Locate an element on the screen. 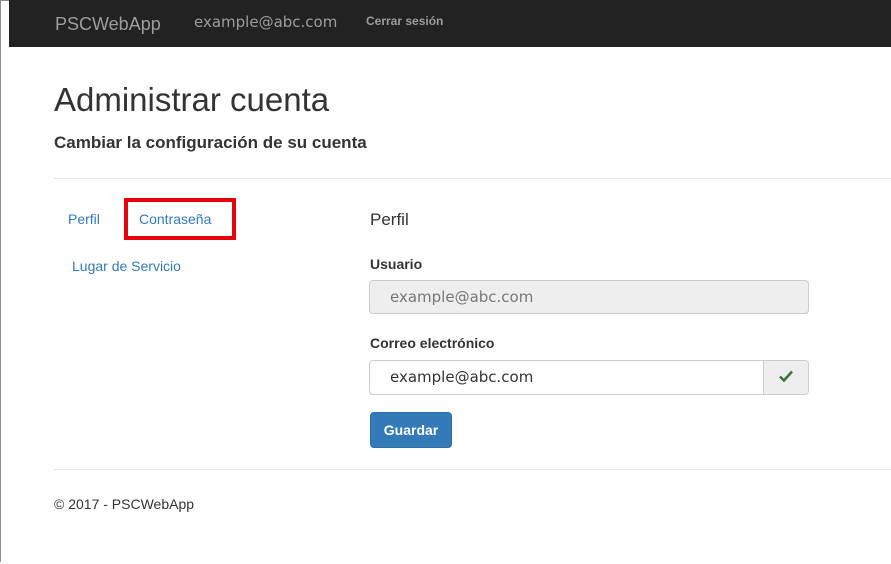  email-valid-addon is located at coordinates (785, 377).